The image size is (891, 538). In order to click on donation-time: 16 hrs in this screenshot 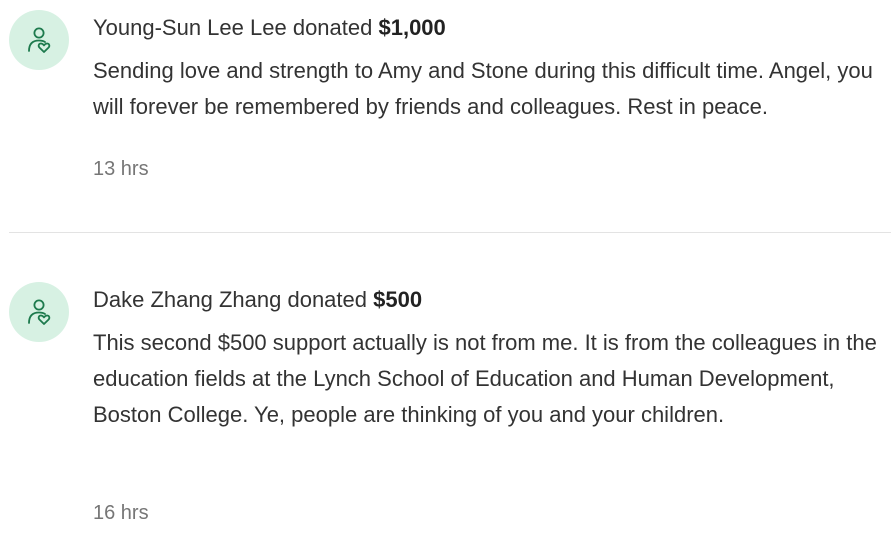, I will do `click(121, 513)`.